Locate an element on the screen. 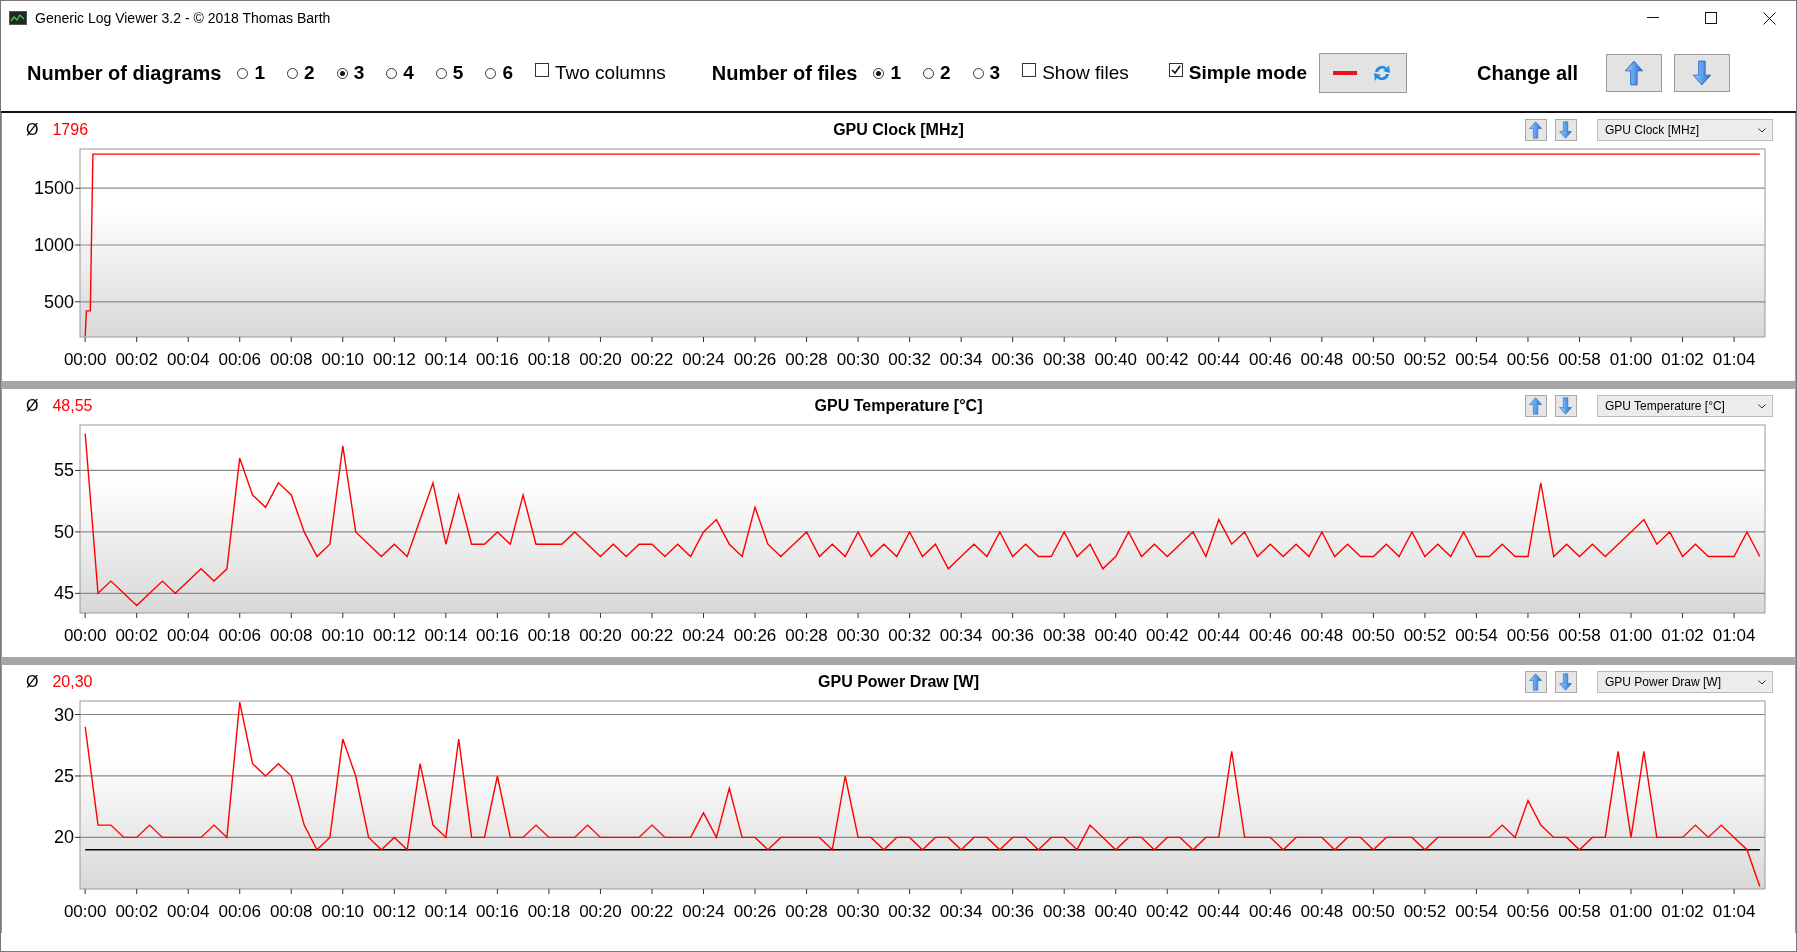  y-axis-label: 1000 is located at coordinates (53, 245).